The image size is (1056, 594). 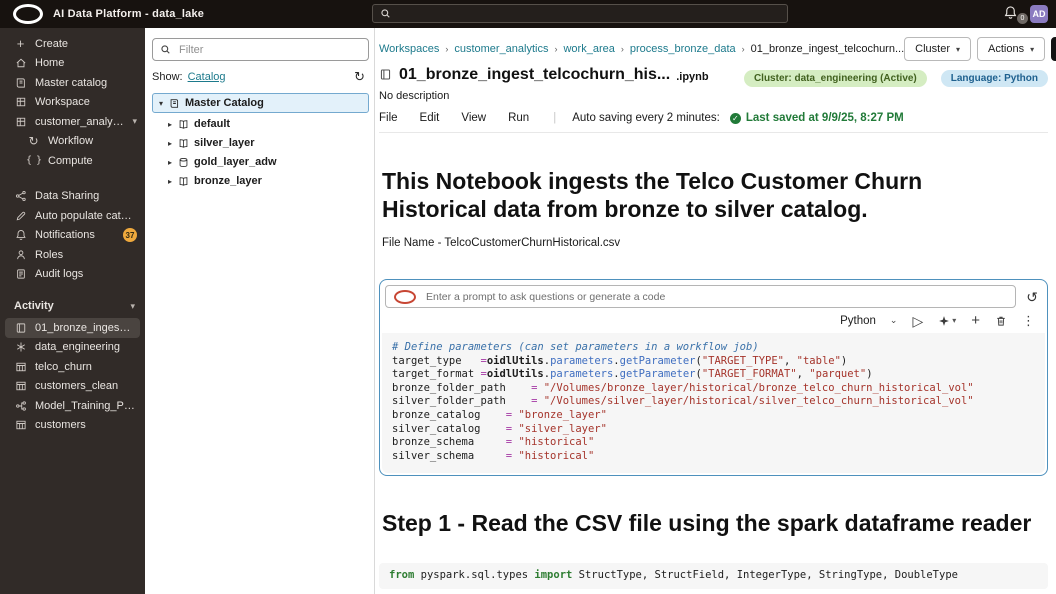 What do you see at coordinates (269, 49) in the screenshot?
I see `filter-input` at bounding box center [269, 49].